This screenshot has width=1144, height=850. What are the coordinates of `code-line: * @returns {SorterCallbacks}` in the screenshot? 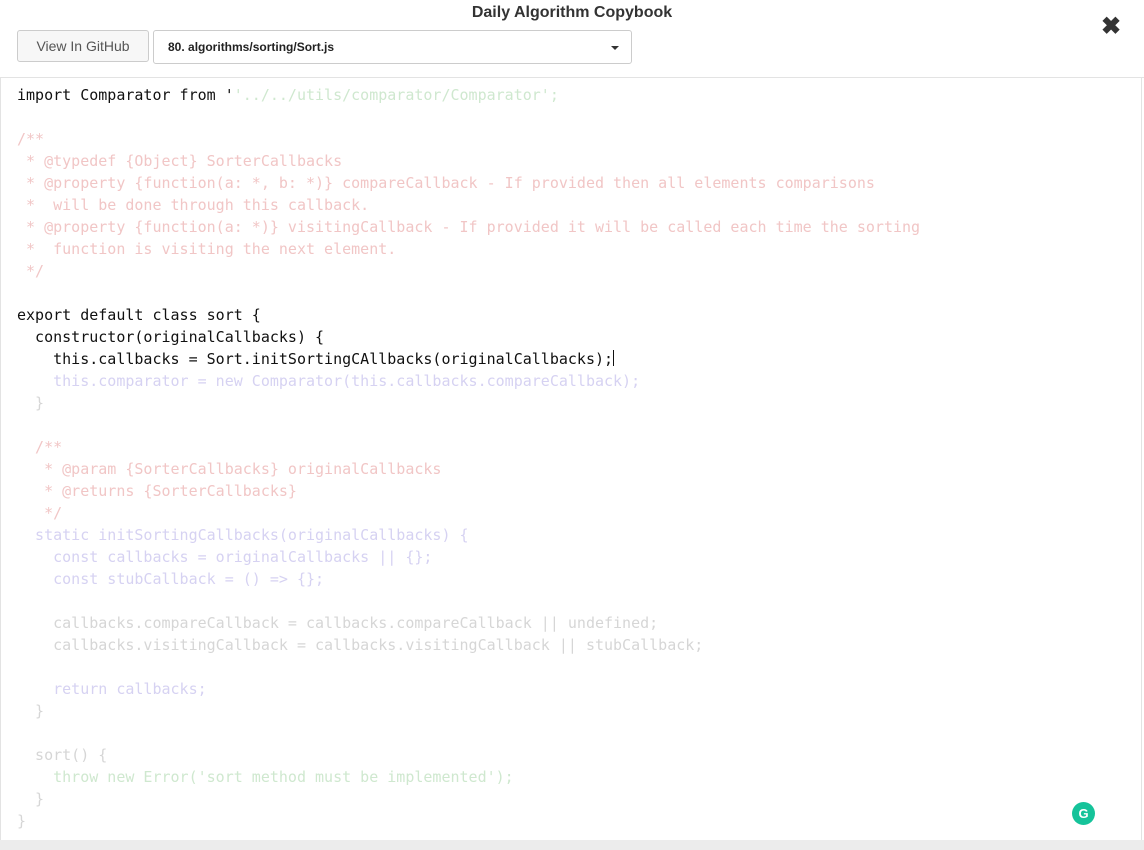 It's located at (468, 491).